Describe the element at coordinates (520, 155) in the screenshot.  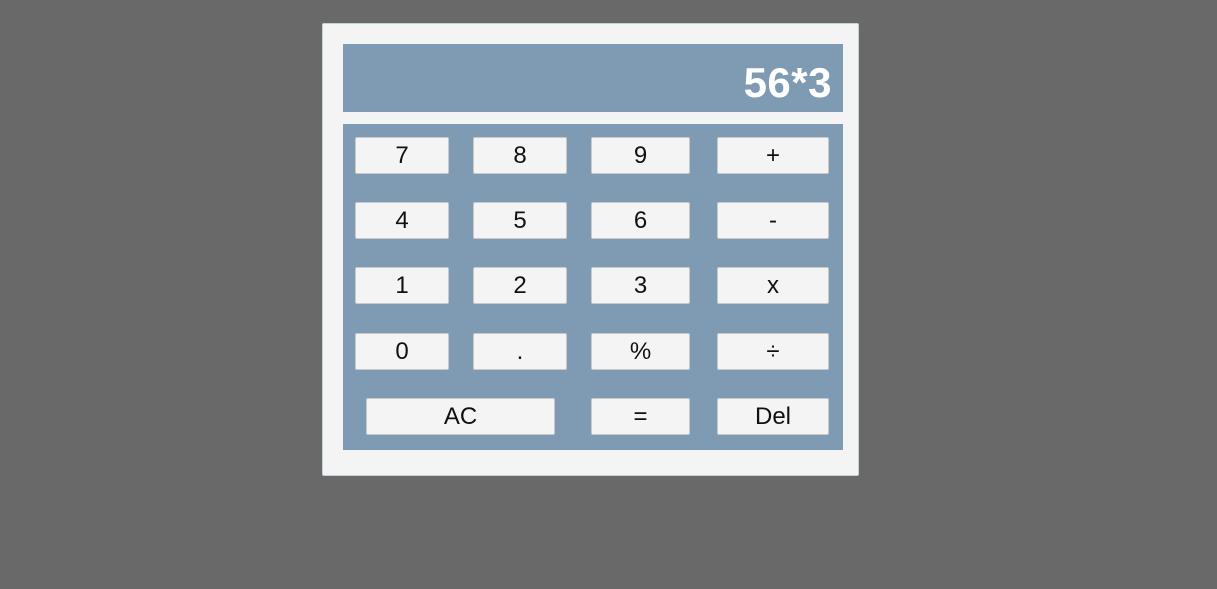
I see `button-8: 8` at that location.